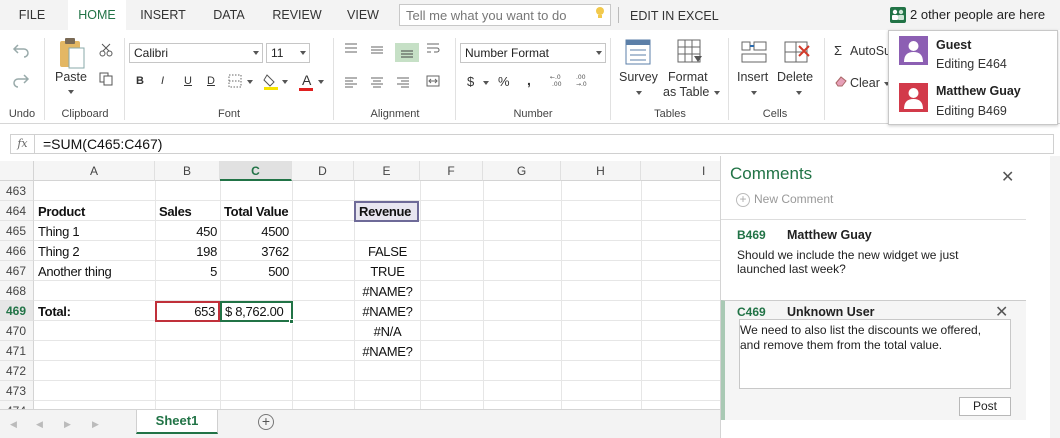 This screenshot has width=1060, height=438. What do you see at coordinates (256, 252) in the screenshot?
I see `cell-c466: 3762` at bounding box center [256, 252].